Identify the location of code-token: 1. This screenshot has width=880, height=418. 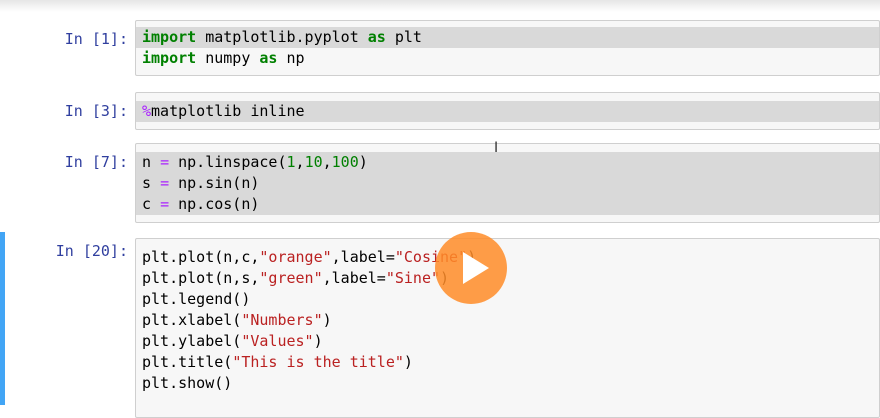
(291, 162).